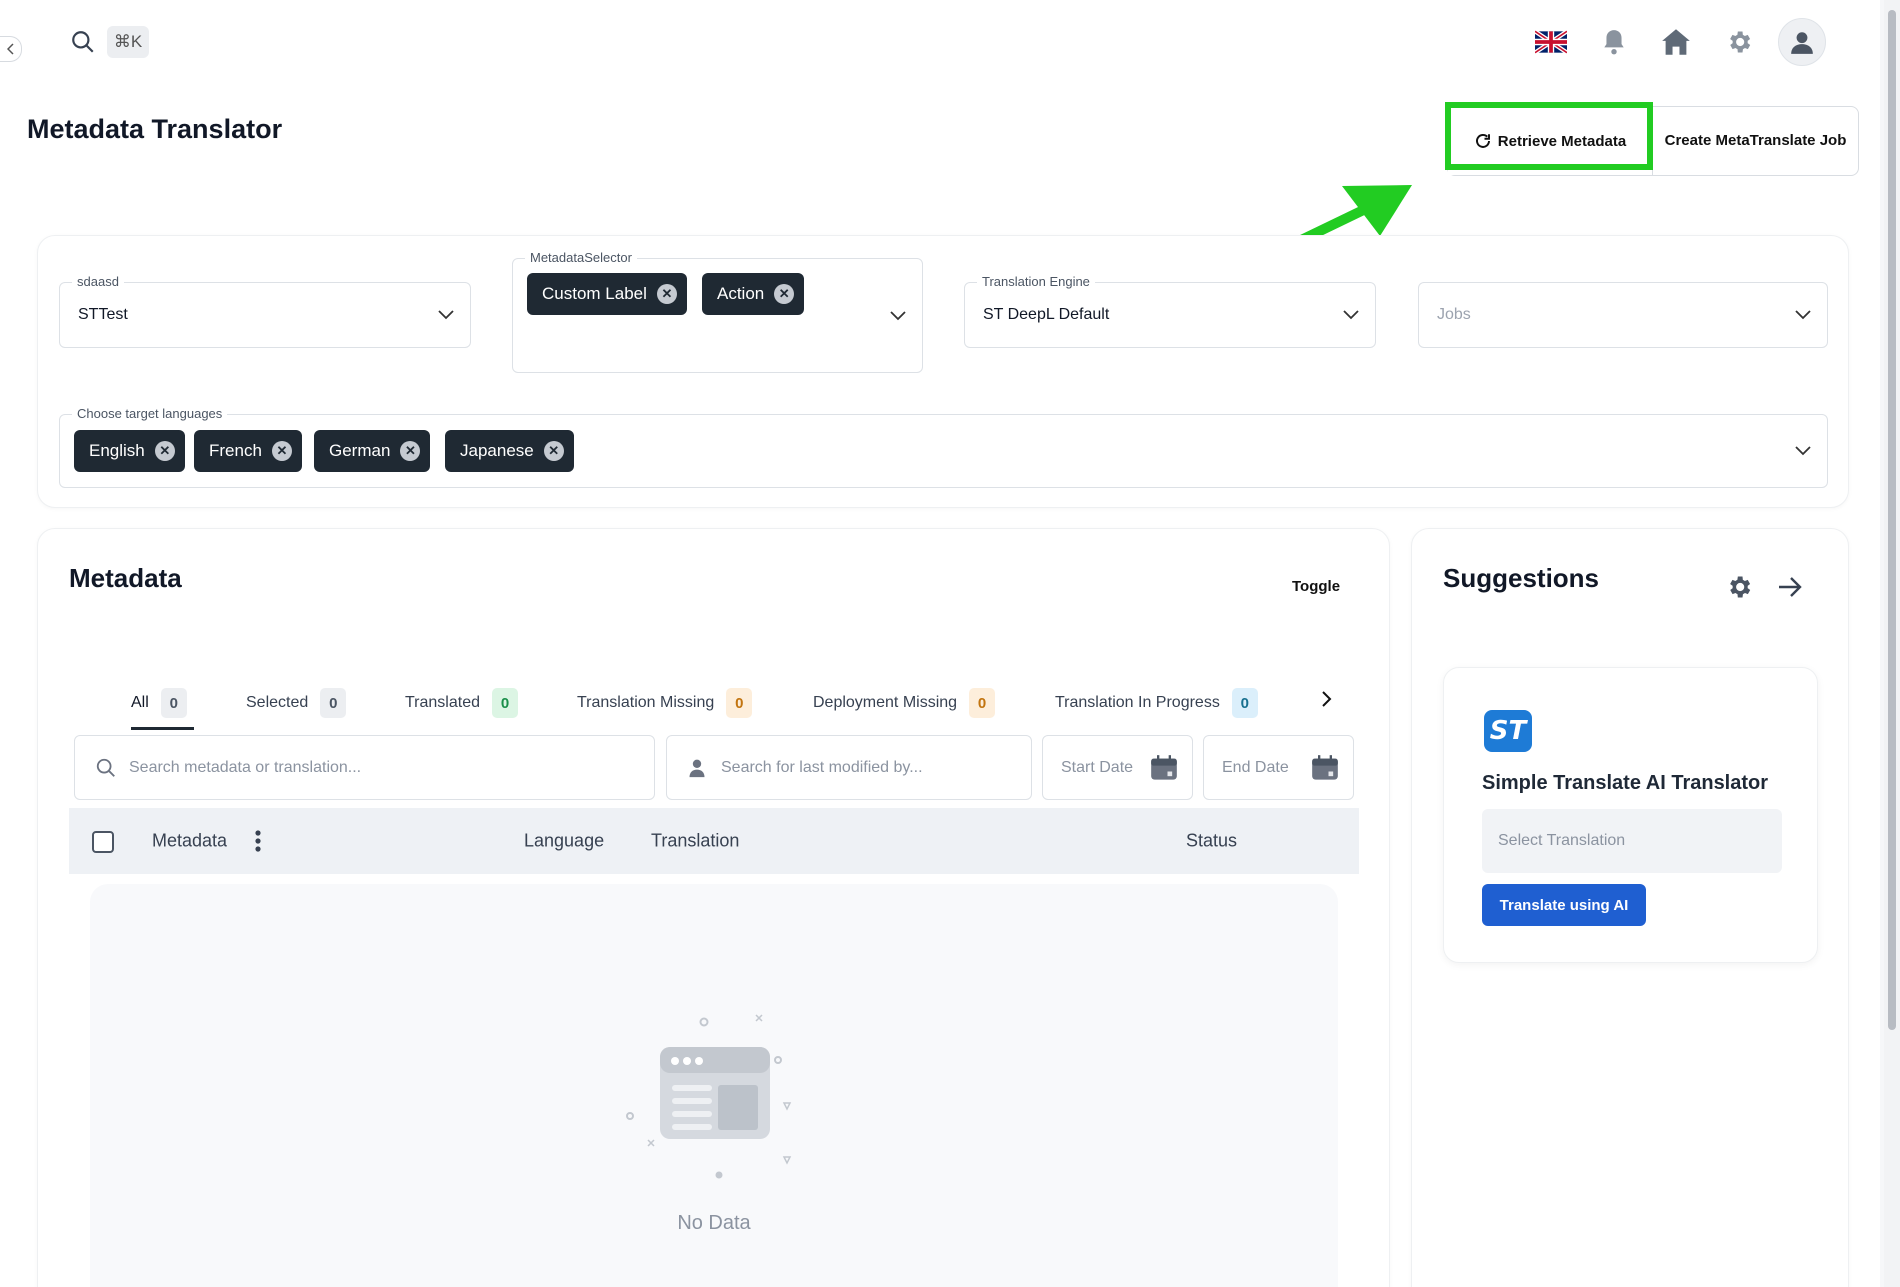 Image resolution: width=1900 pixels, height=1287 pixels. What do you see at coordinates (1278, 767) in the screenshot?
I see `end-date-input: End Date` at bounding box center [1278, 767].